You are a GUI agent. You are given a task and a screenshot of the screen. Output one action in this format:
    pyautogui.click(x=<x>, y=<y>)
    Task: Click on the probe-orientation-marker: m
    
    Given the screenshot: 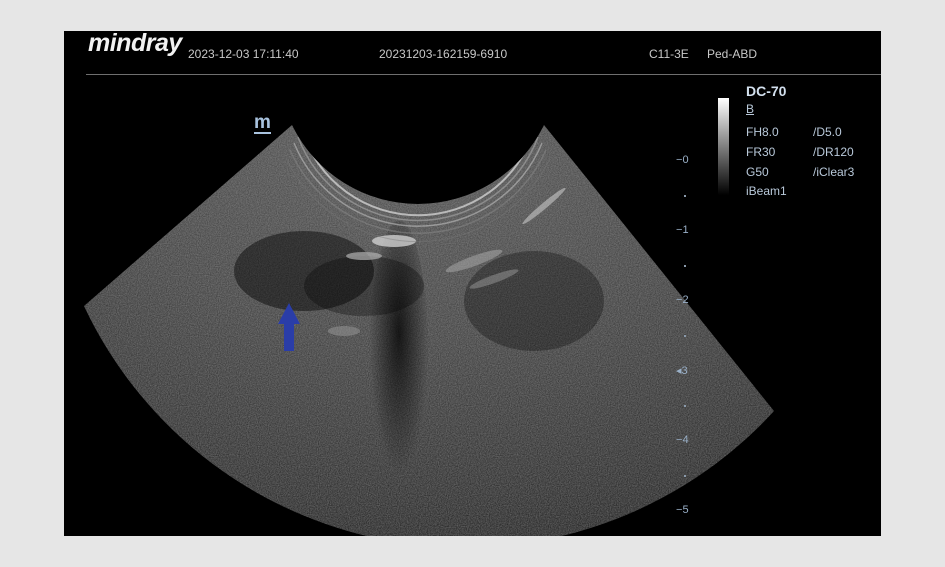 What is the action you would take?
    pyautogui.click(x=262, y=123)
    